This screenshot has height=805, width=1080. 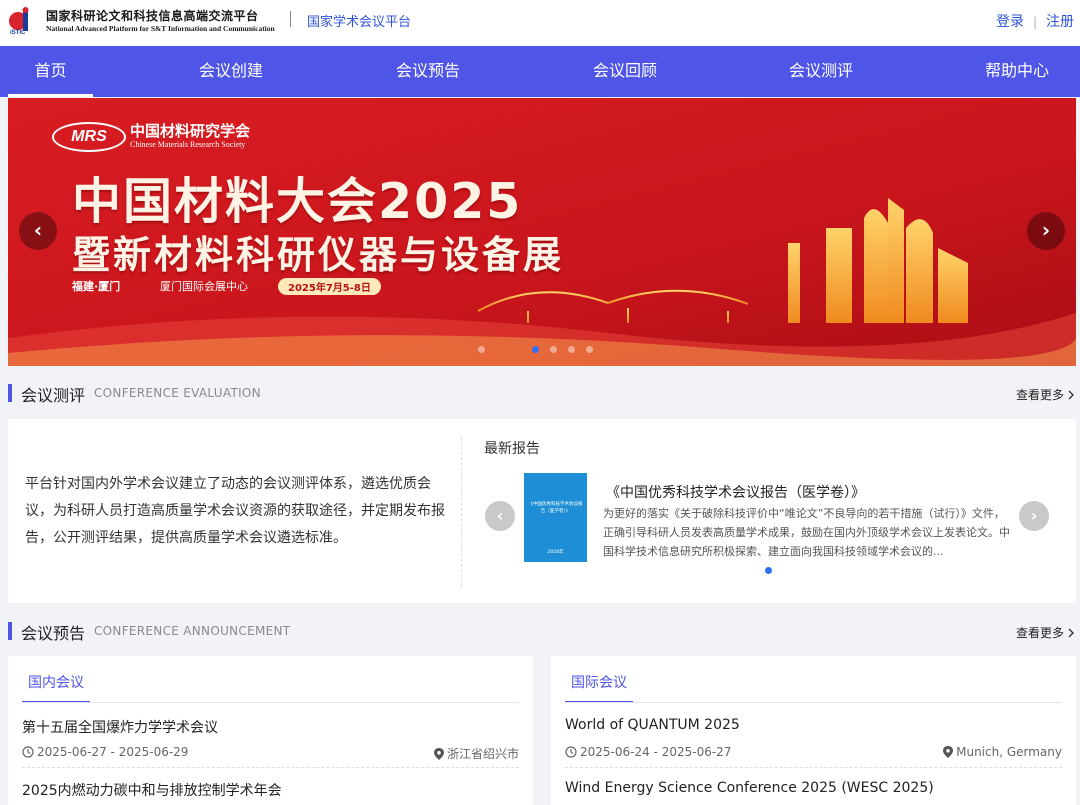 What do you see at coordinates (555, 517) in the screenshot?
I see `report-cover-image: 《中国优秀科技学术会议报告（医学卷）》 2024年` at bounding box center [555, 517].